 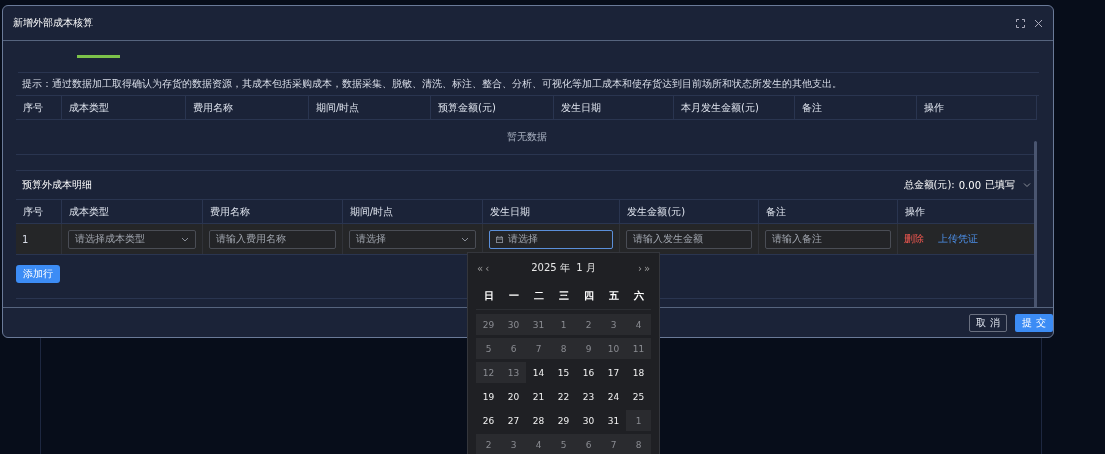 I want to click on calendar-day: 30, so click(x=588, y=420).